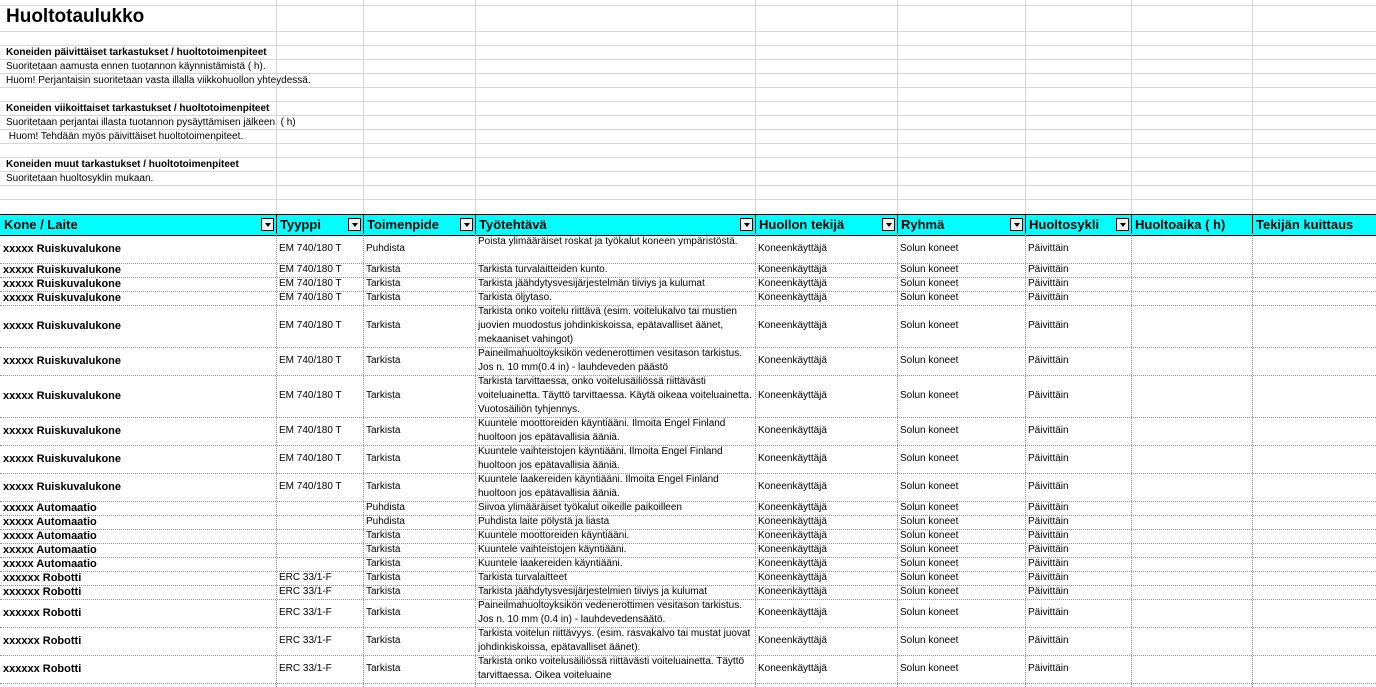  I want to click on task-cell: Kuuntele laakereiden käyntiääni., so click(615, 564).